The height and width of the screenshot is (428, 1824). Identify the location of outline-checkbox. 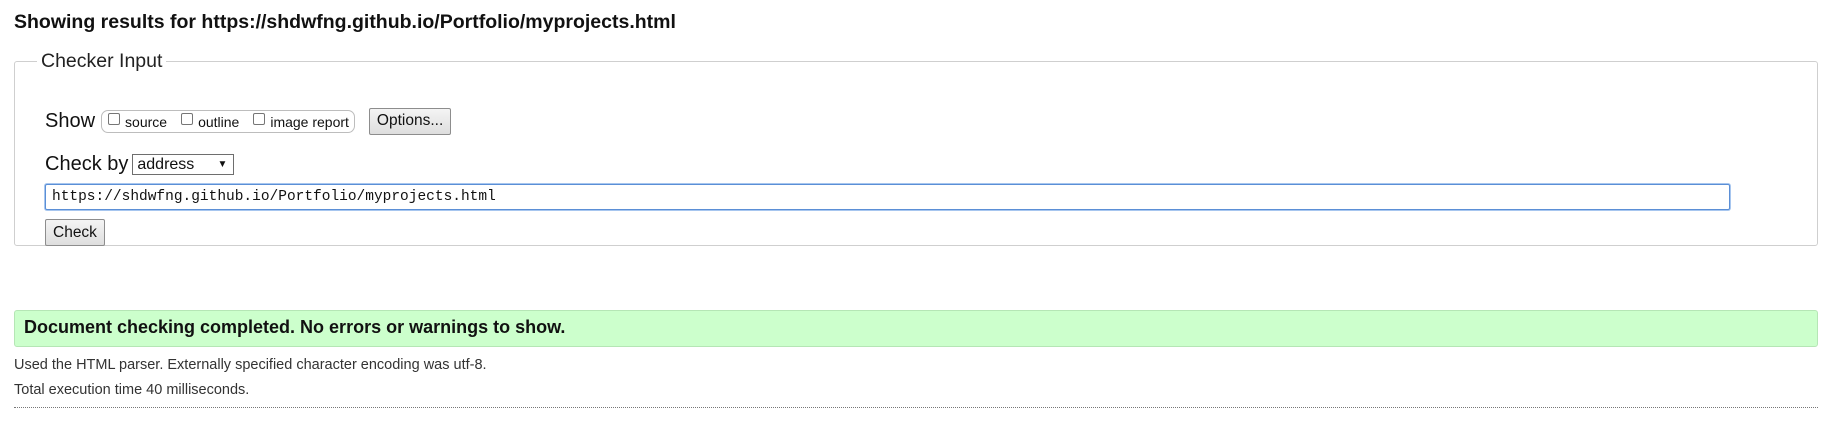
(187, 119).